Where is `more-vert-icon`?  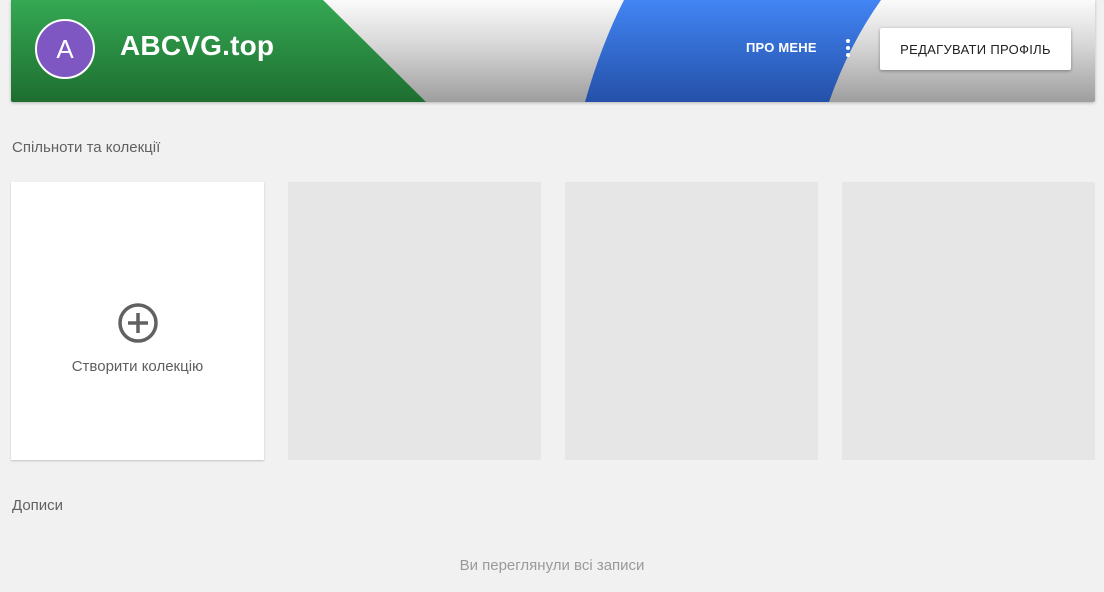
more-vert-icon is located at coordinates (848, 48).